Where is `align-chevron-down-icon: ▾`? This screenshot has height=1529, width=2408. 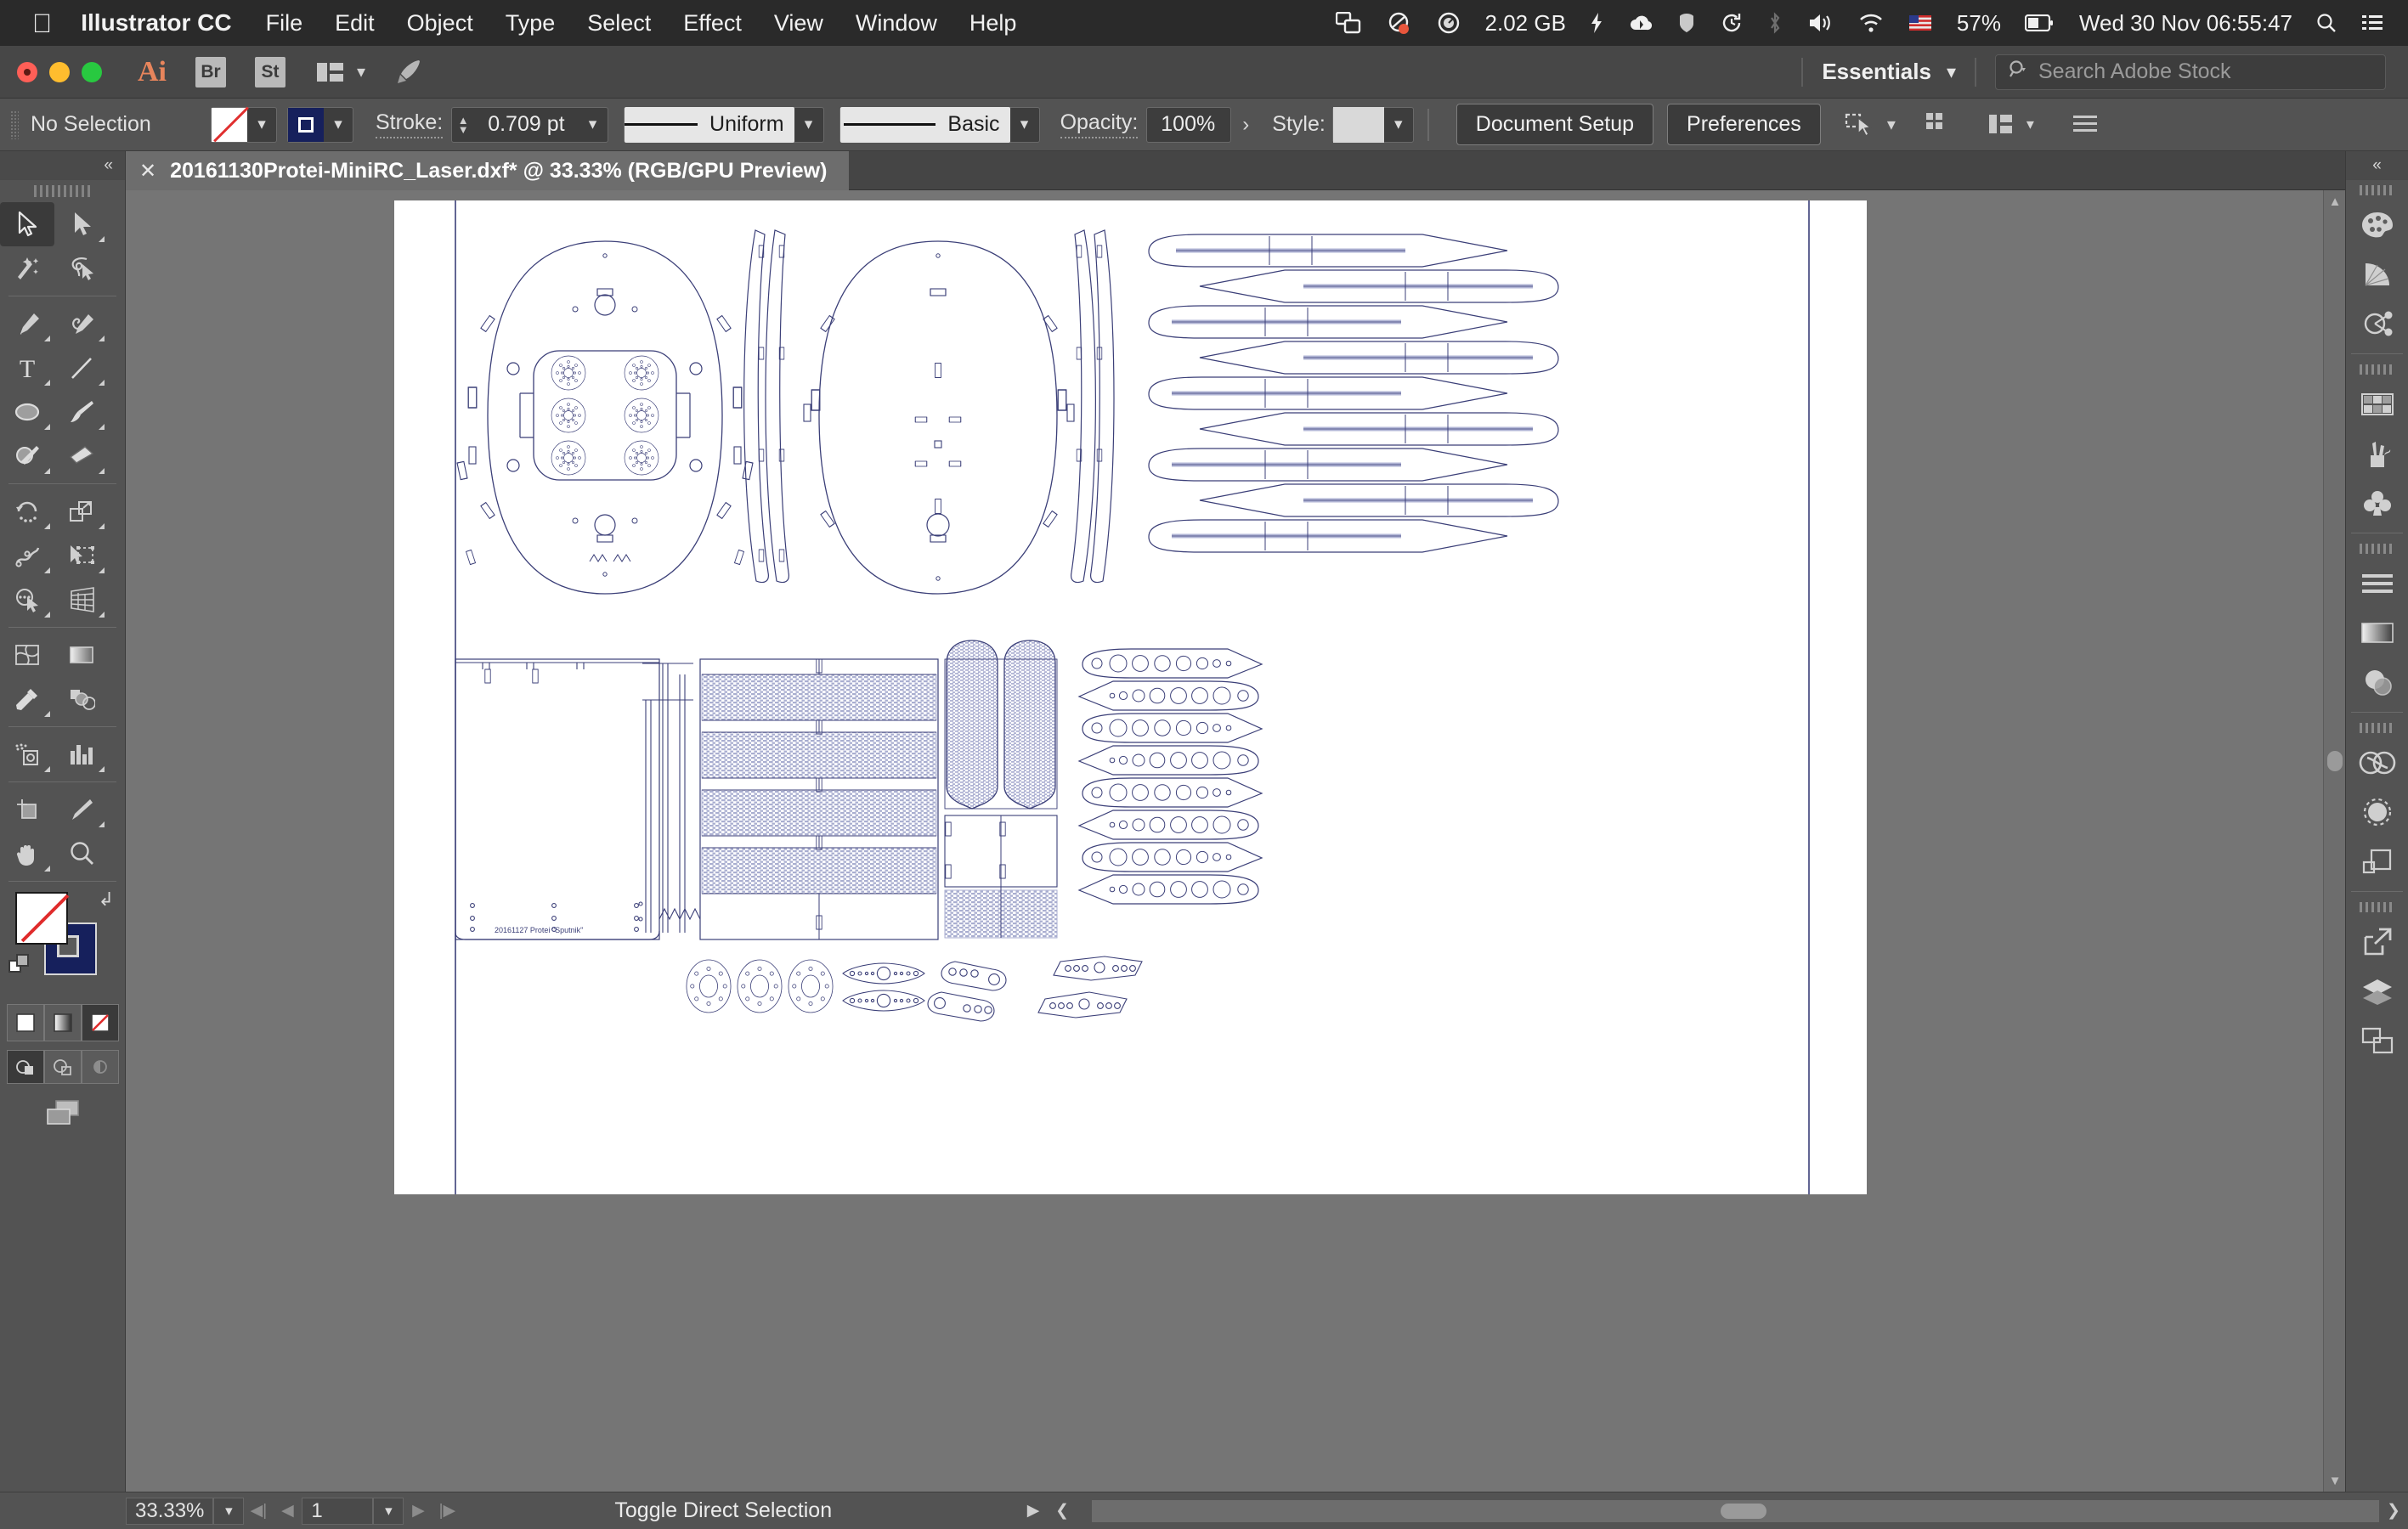 align-chevron-down-icon: ▾ is located at coordinates (1891, 124).